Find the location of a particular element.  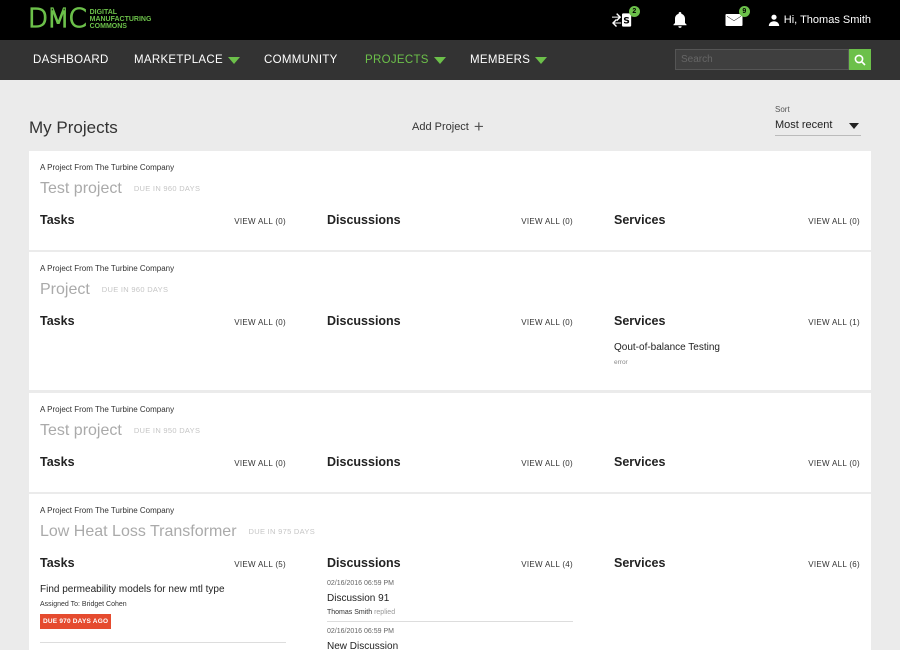

discussion-action: replied is located at coordinates (385, 612).